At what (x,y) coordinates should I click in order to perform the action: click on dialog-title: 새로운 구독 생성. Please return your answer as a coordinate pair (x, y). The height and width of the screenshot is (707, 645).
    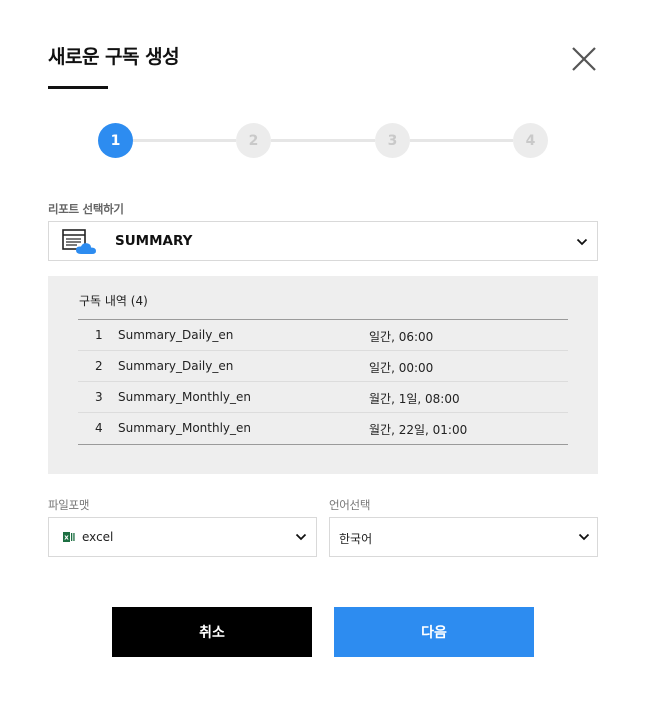
    Looking at the image, I should click on (114, 57).